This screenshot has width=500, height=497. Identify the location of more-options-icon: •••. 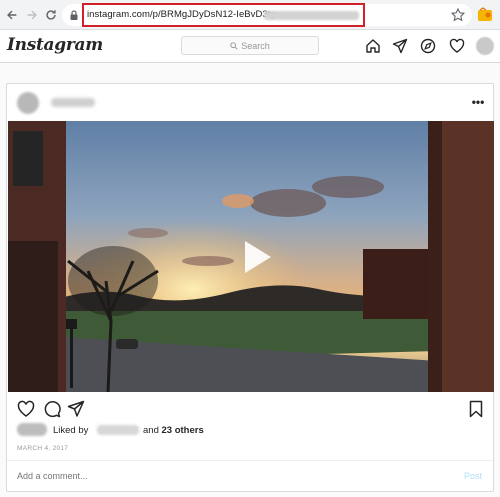
(478, 102).